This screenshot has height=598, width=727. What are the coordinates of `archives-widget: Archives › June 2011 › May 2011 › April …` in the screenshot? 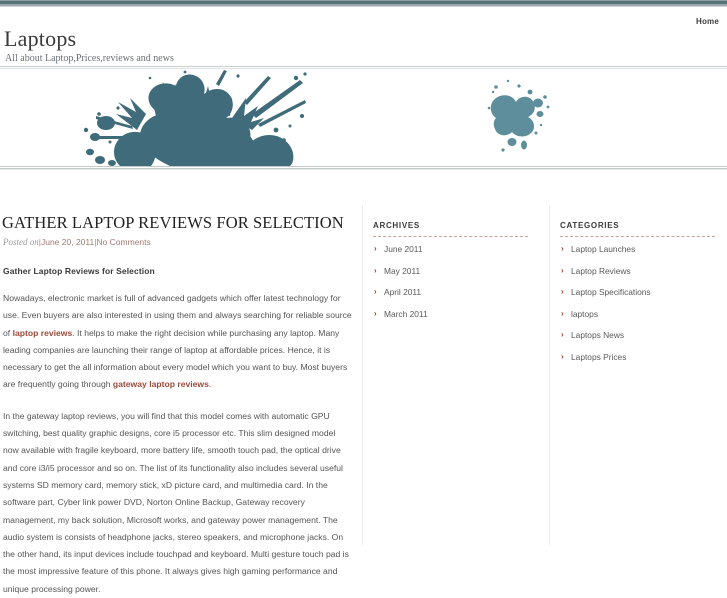 It's located at (453, 267).